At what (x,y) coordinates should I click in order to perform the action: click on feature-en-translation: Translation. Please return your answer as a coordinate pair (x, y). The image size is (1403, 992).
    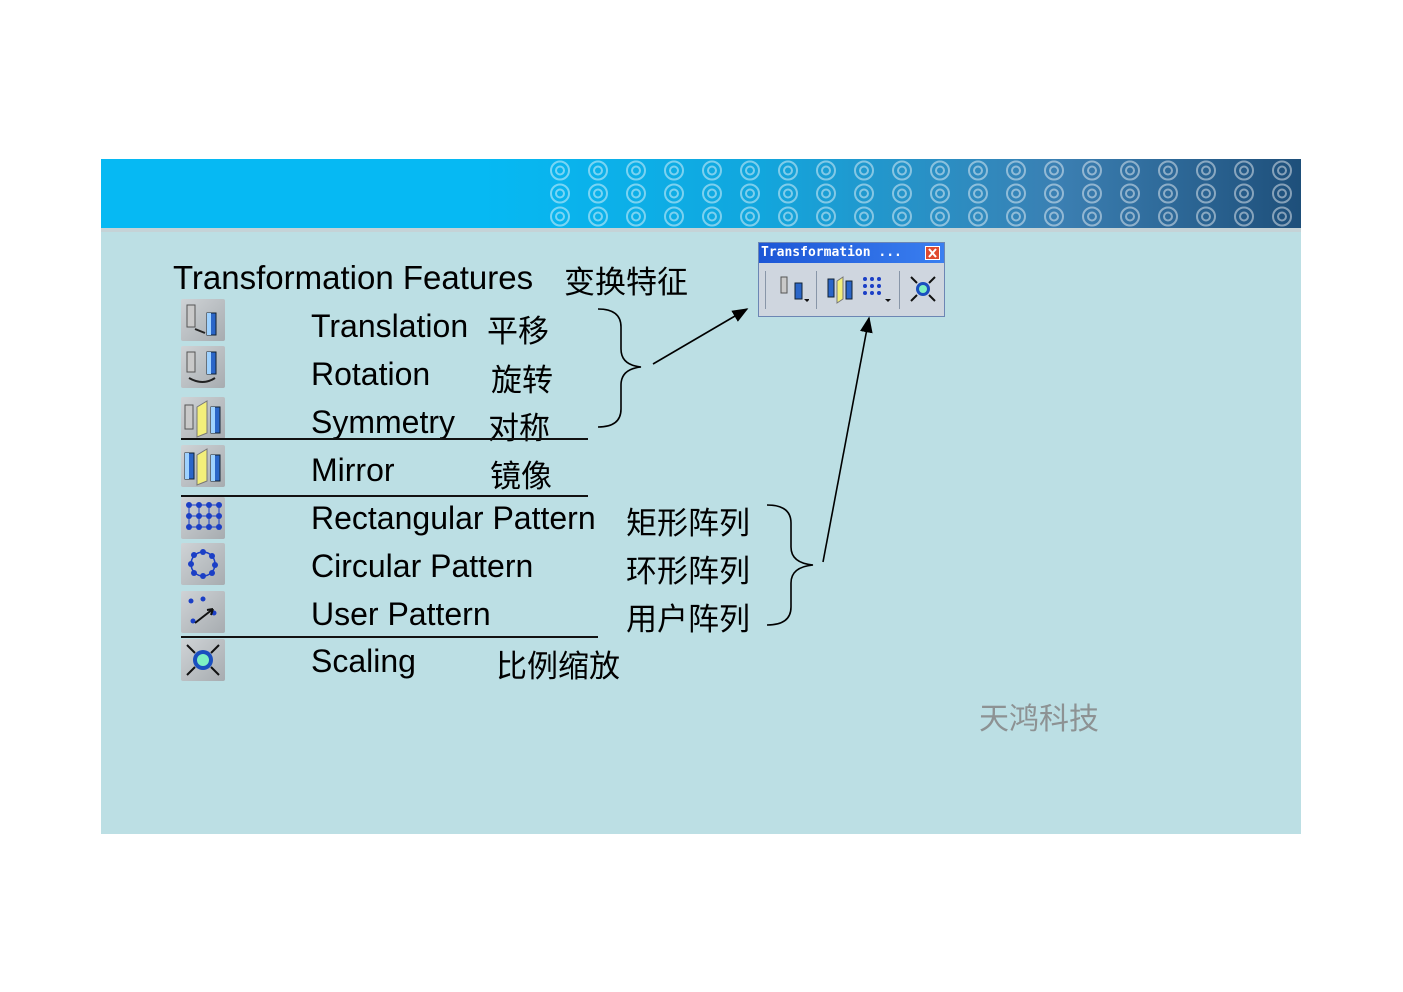
    Looking at the image, I should click on (390, 326).